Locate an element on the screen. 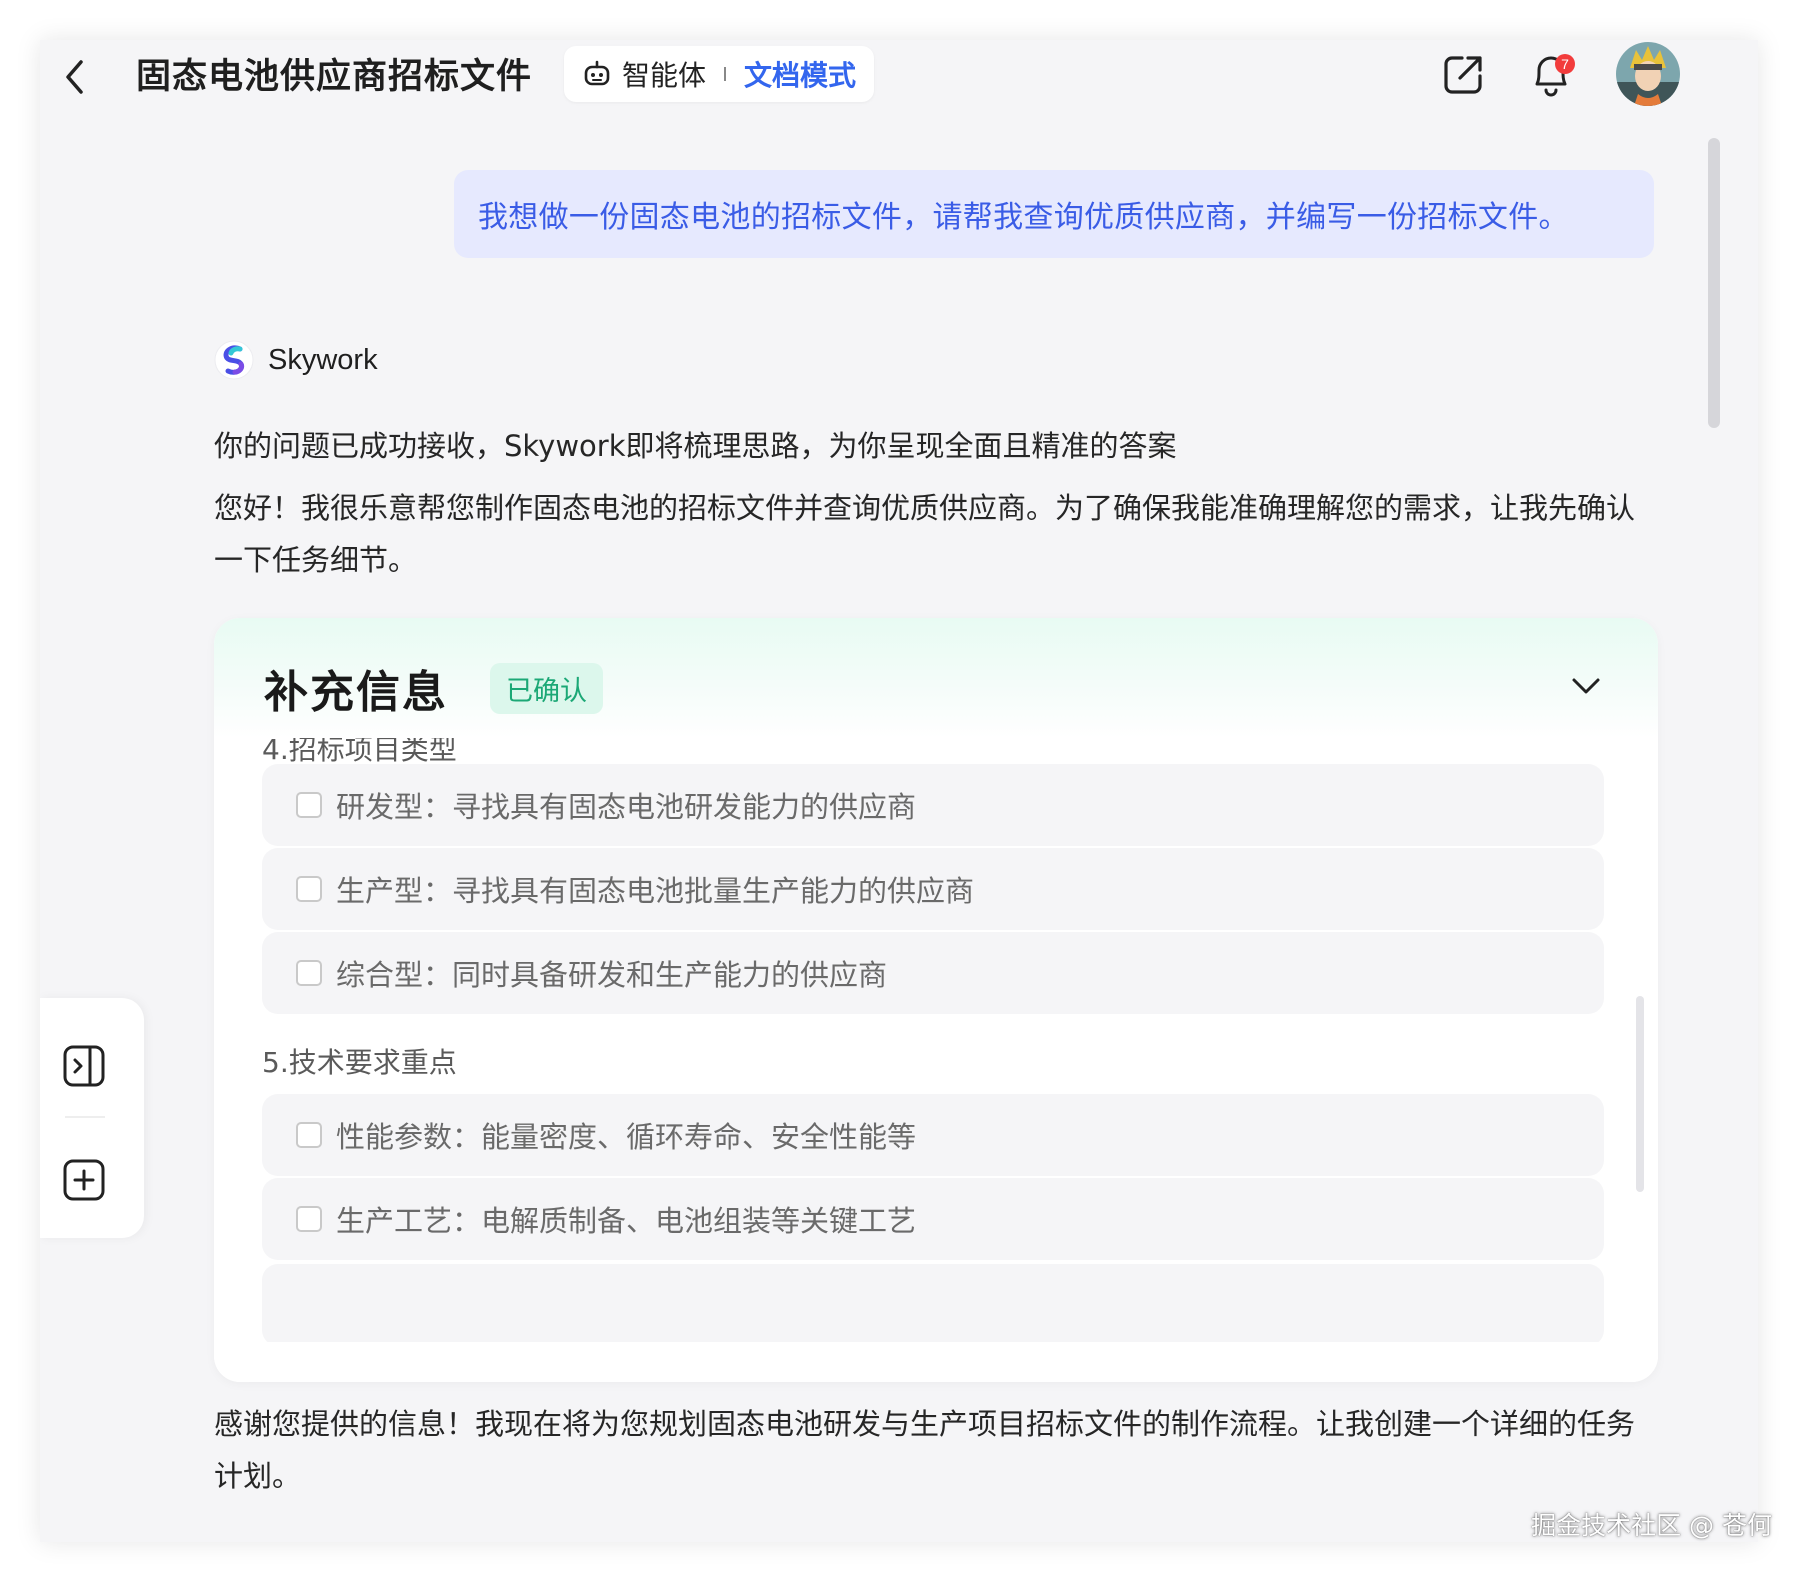 This screenshot has height=1582, width=1798. notification-count-badge: 7 is located at coordinates (1565, 64).